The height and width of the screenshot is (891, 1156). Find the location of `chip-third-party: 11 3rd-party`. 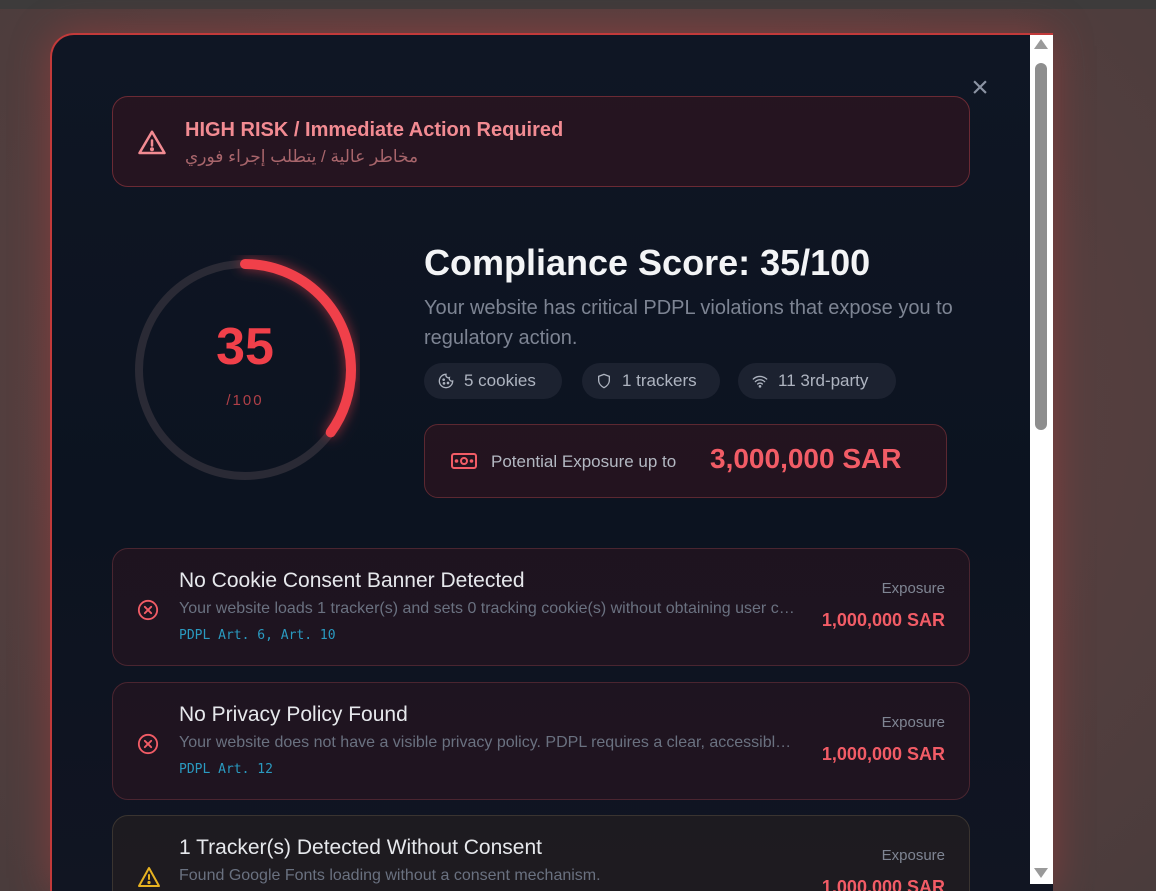

chip-third-party: 11 3rd-party is located at coordinates (817, 381).